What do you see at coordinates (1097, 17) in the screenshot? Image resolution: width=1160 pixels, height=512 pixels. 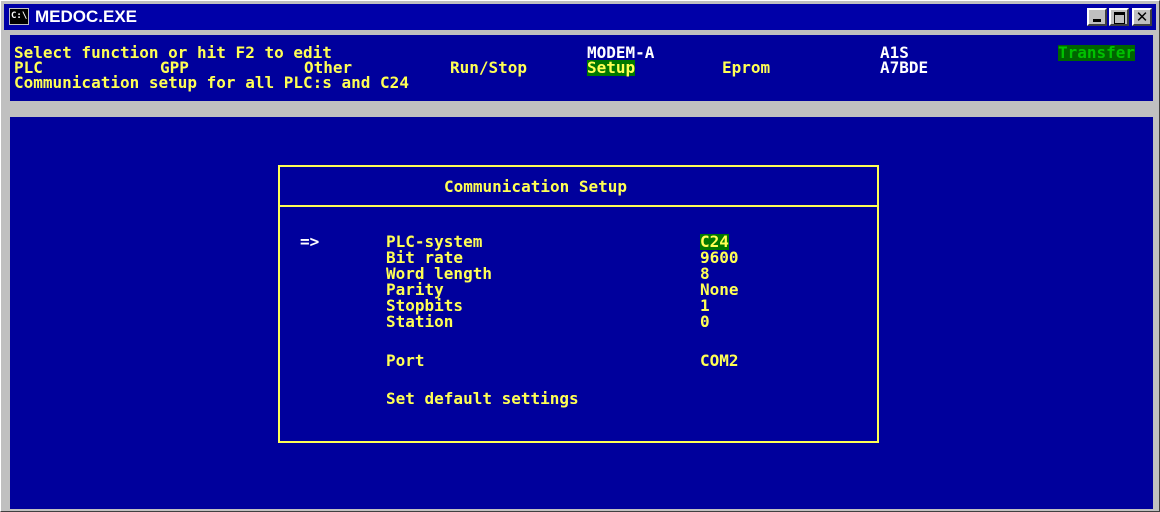 I see `minimize-button` at bounding box center [1097, 17].